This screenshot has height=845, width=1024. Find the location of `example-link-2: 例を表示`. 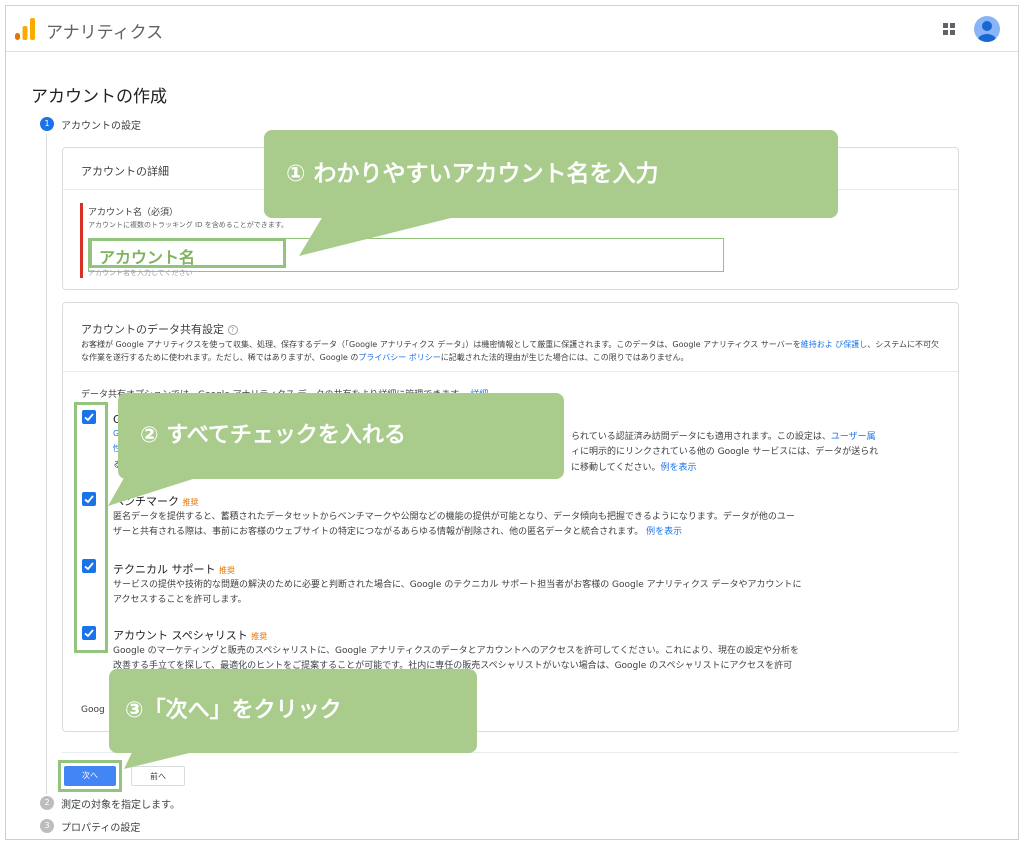

example-link-2: 例を表示 is located at coordinates (664, 532).